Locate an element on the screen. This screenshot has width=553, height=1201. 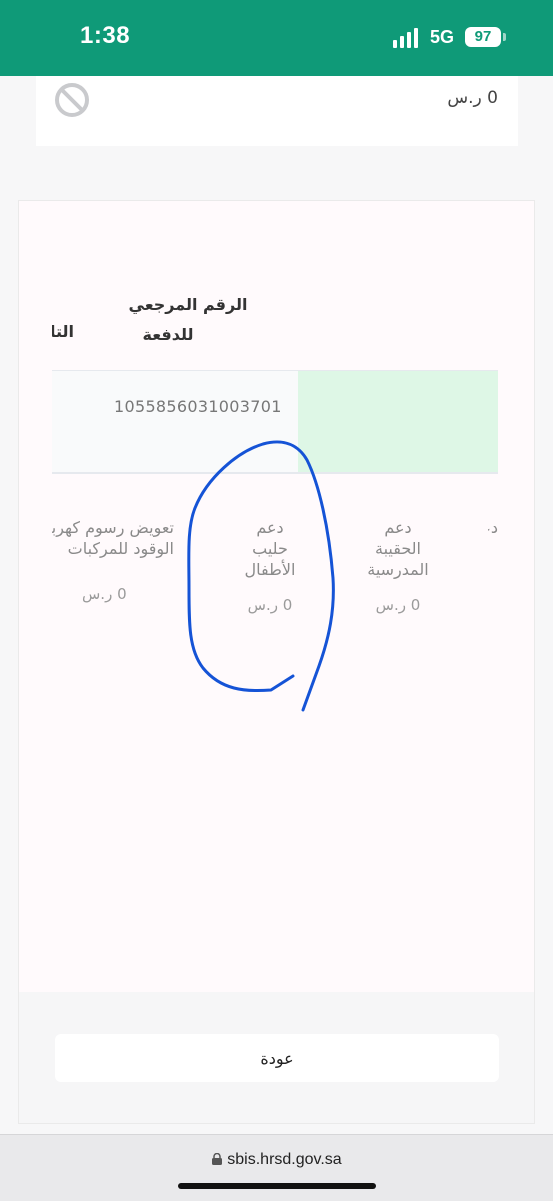
reference-header-line1: الرقم المرجعي is located at coordinates (188, 304).